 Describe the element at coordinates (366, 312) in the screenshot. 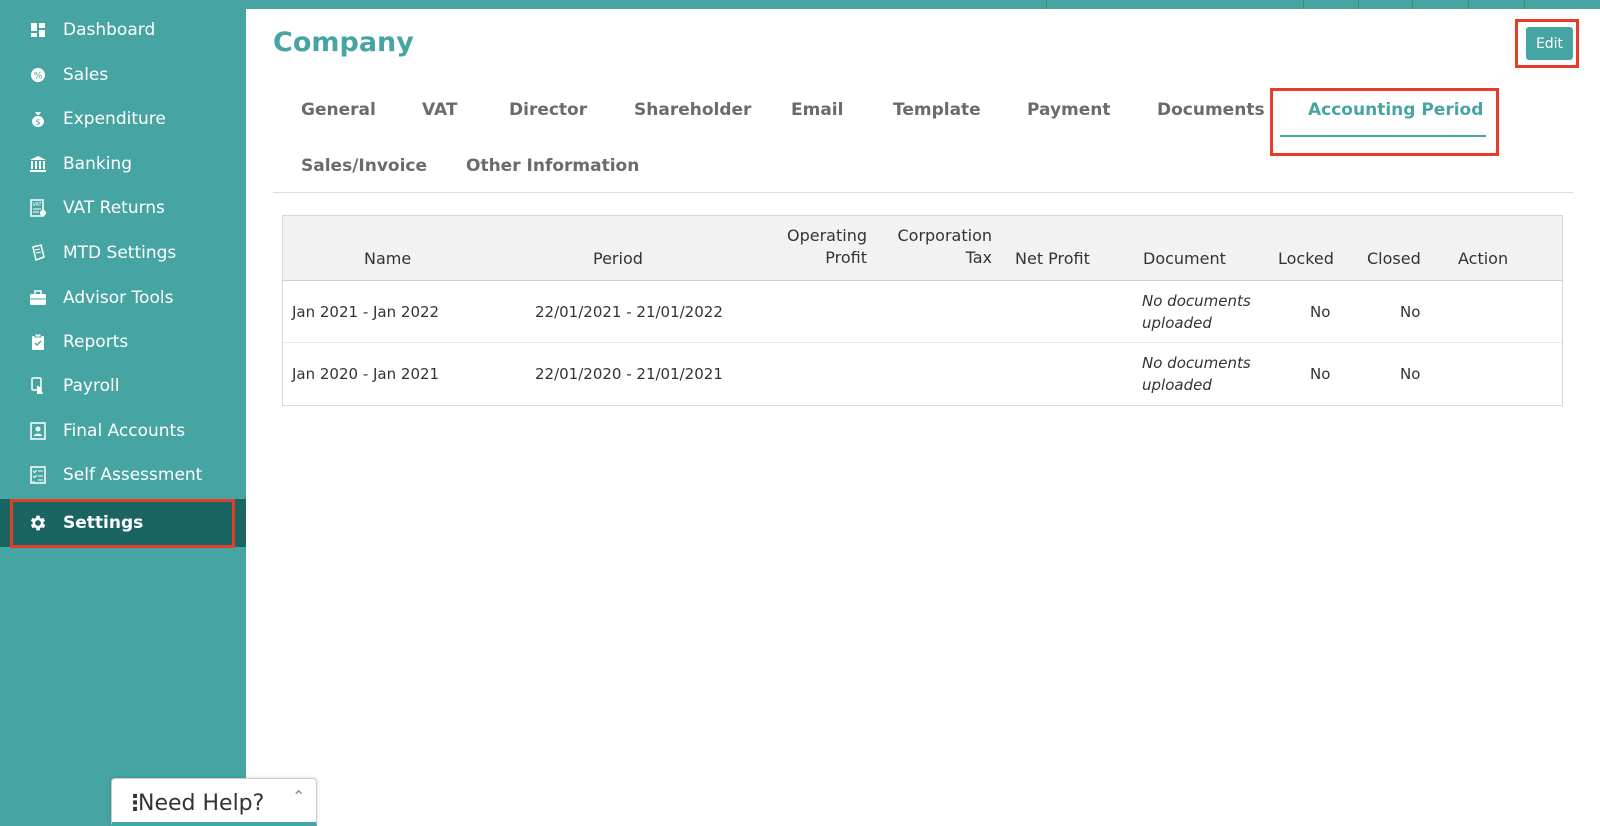

I see `cell-name: Jan 2021 - Jan 2022` at that location.